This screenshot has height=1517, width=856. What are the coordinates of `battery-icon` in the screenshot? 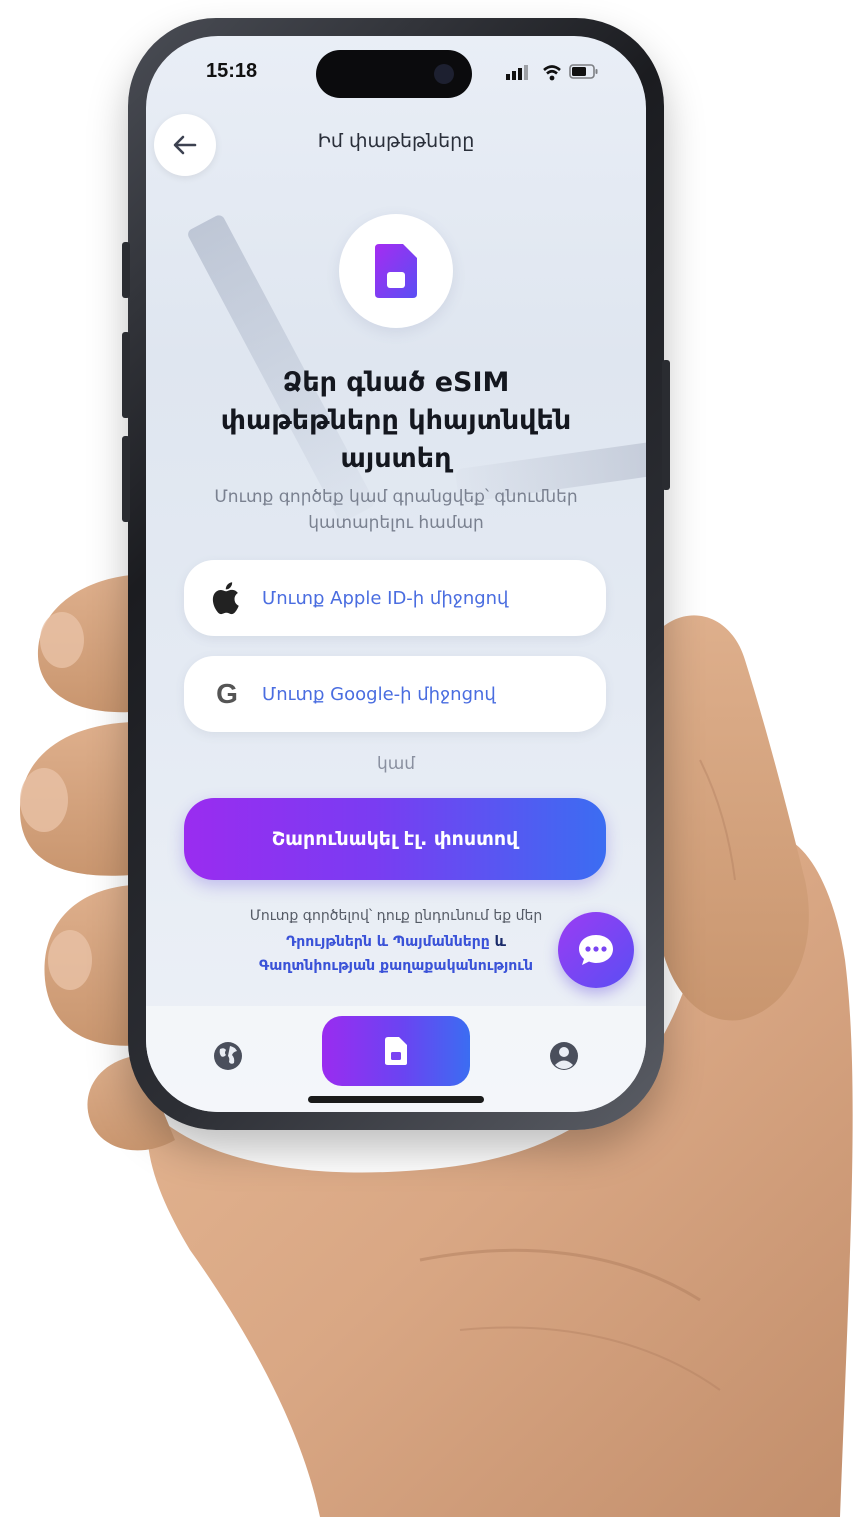 It's located at (583, 71).